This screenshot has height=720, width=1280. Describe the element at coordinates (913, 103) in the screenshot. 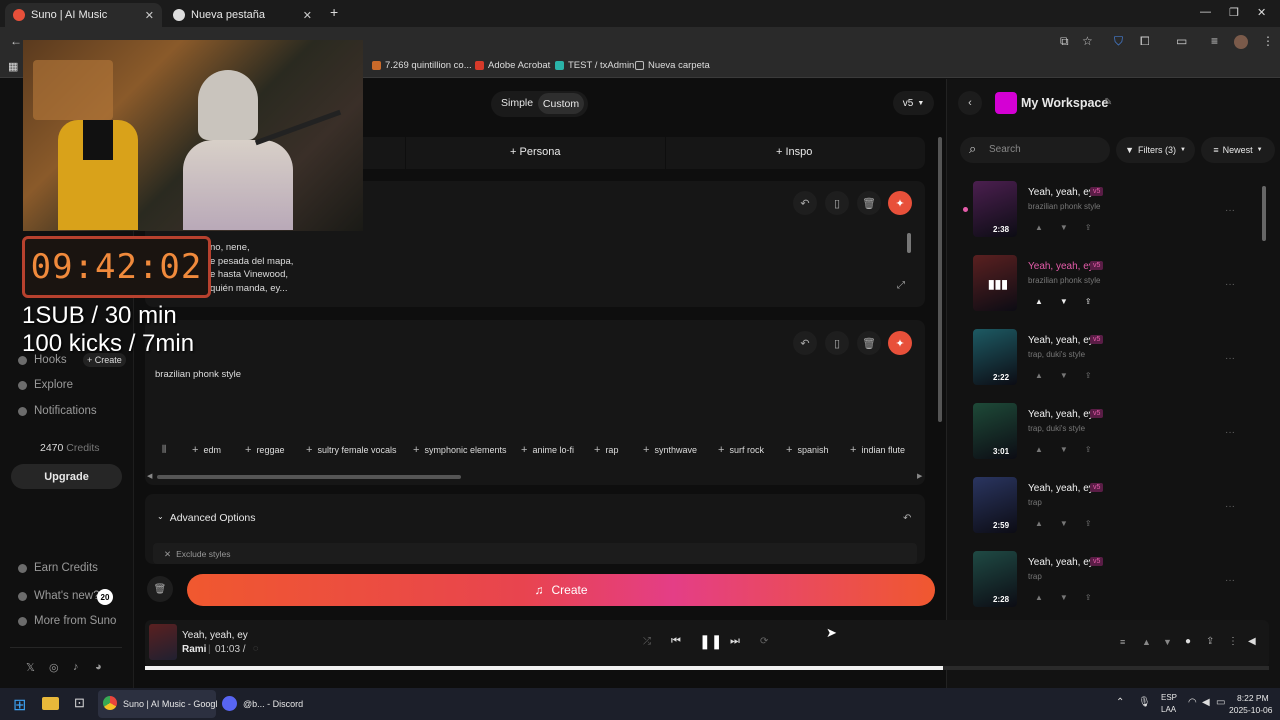

I see `version-select: v5 ▼` at that location.